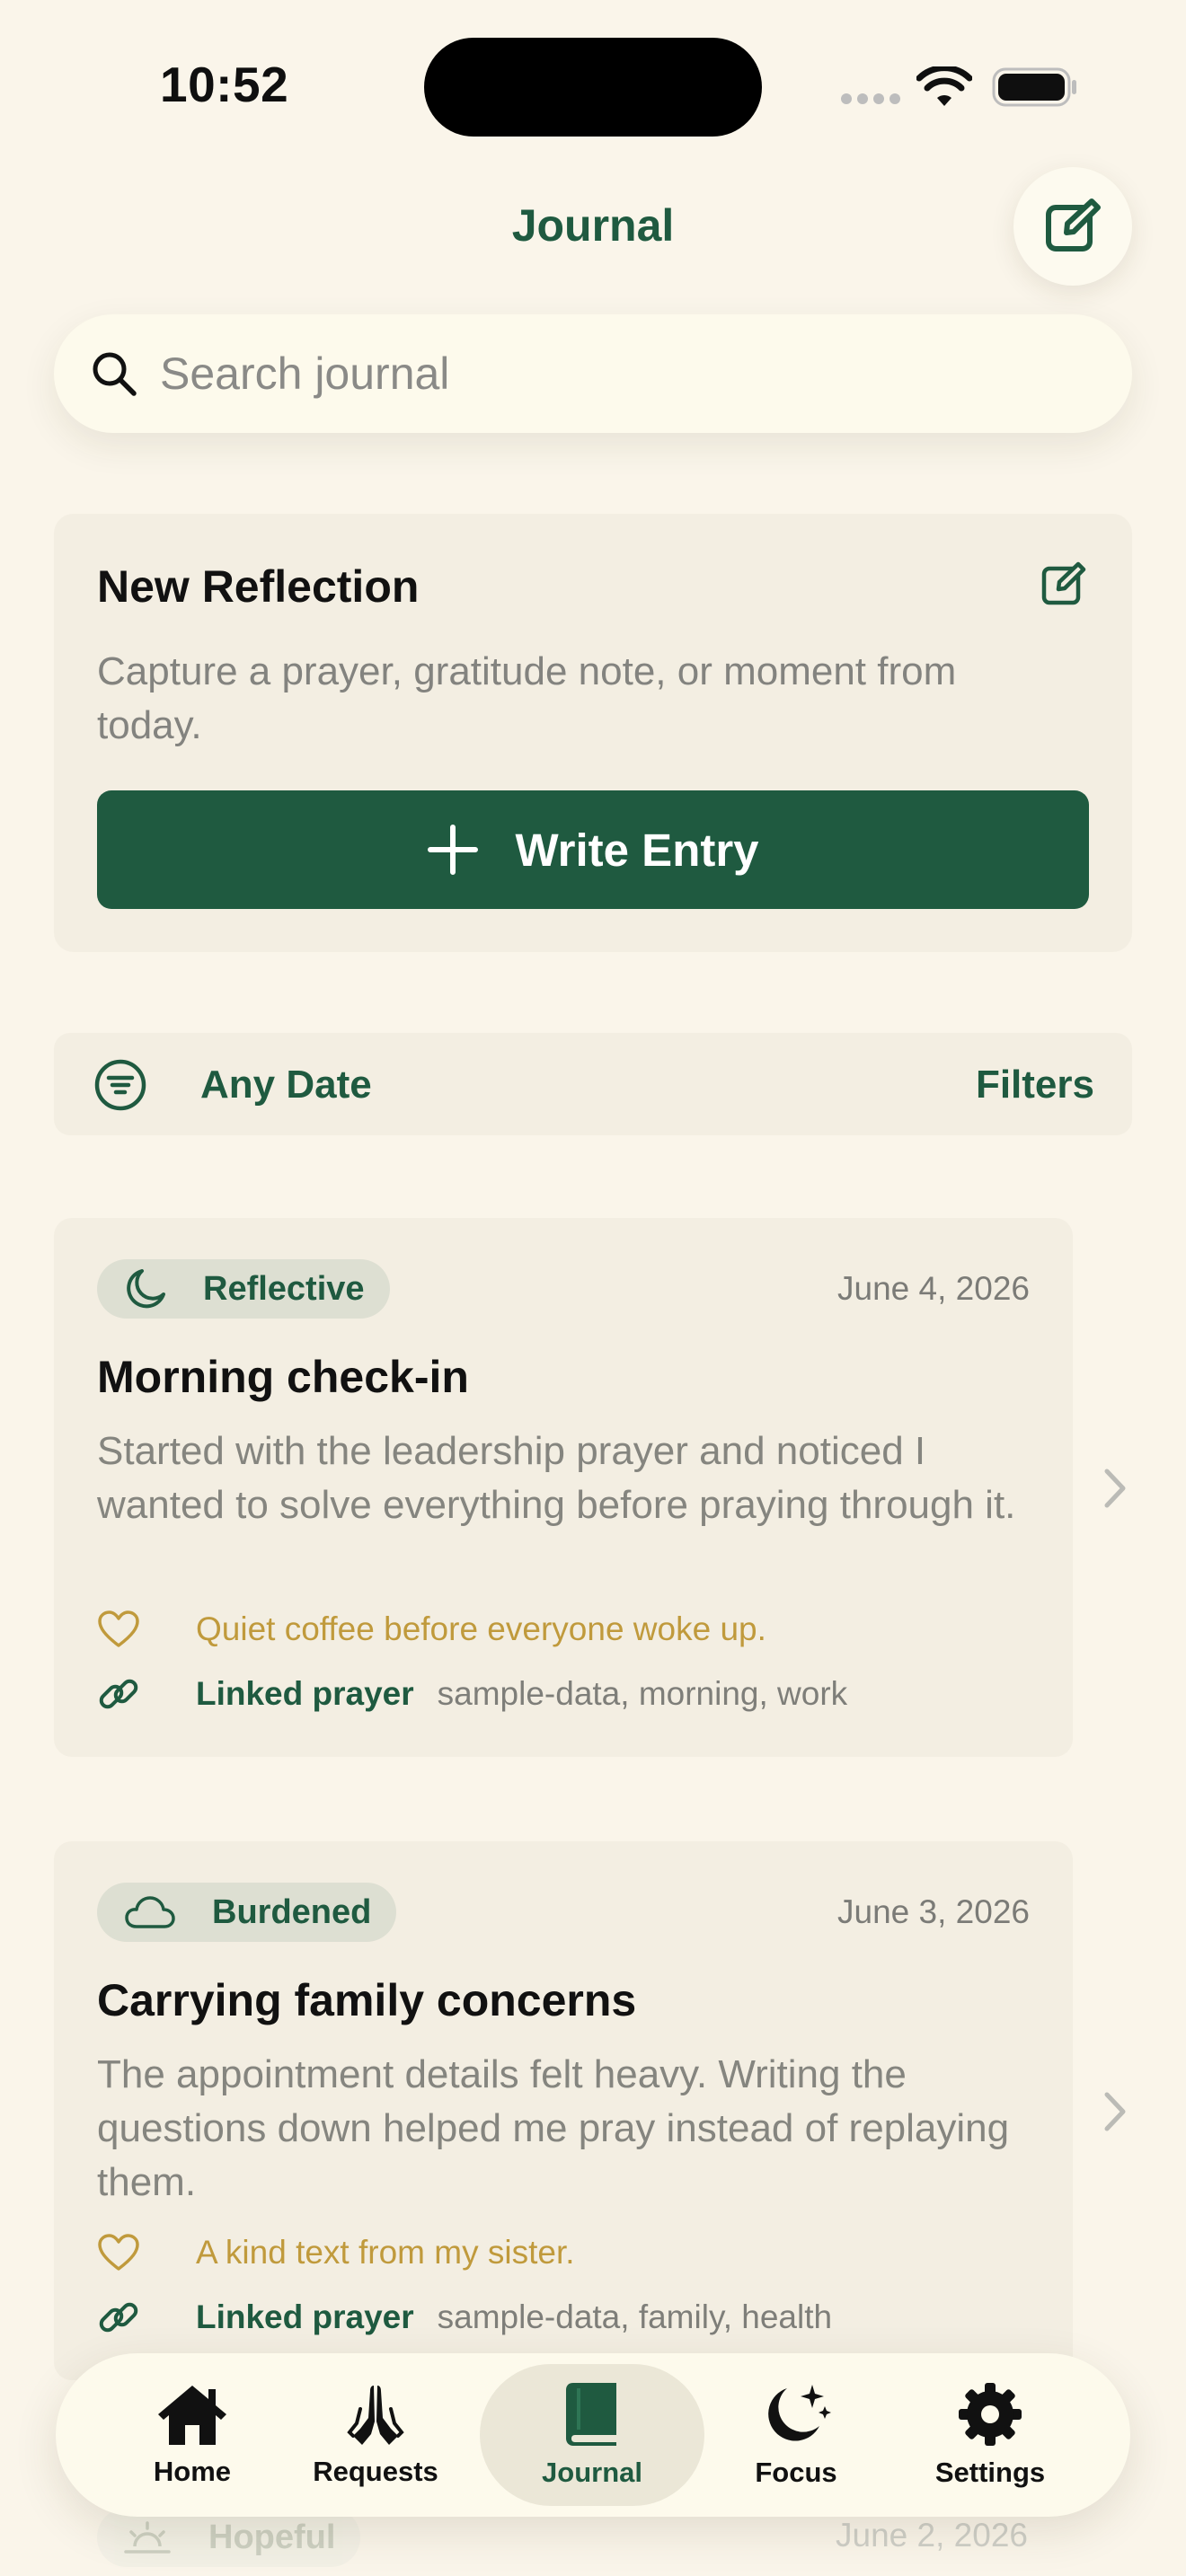  Describe the element at coordinates (481, 1628) in the screenshot. I see `gratitude-text: Quiet coffee before everyone woke up.` at that location.